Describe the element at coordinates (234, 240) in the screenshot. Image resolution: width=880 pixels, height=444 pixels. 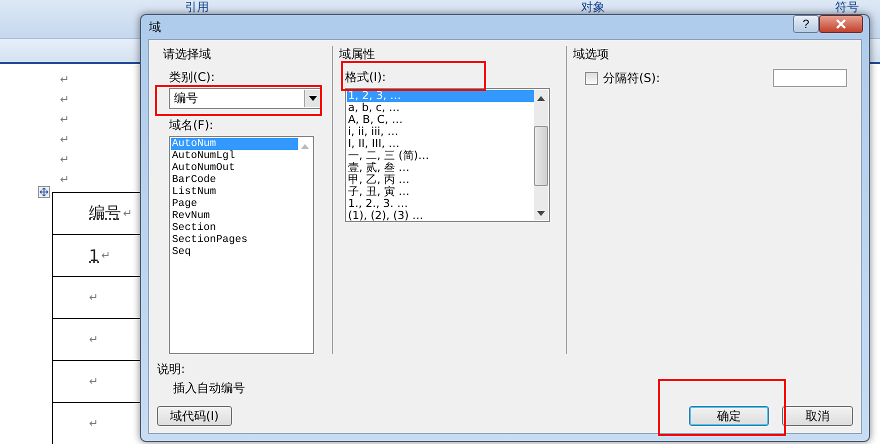
I see `list-item: SectionPages` at that location.